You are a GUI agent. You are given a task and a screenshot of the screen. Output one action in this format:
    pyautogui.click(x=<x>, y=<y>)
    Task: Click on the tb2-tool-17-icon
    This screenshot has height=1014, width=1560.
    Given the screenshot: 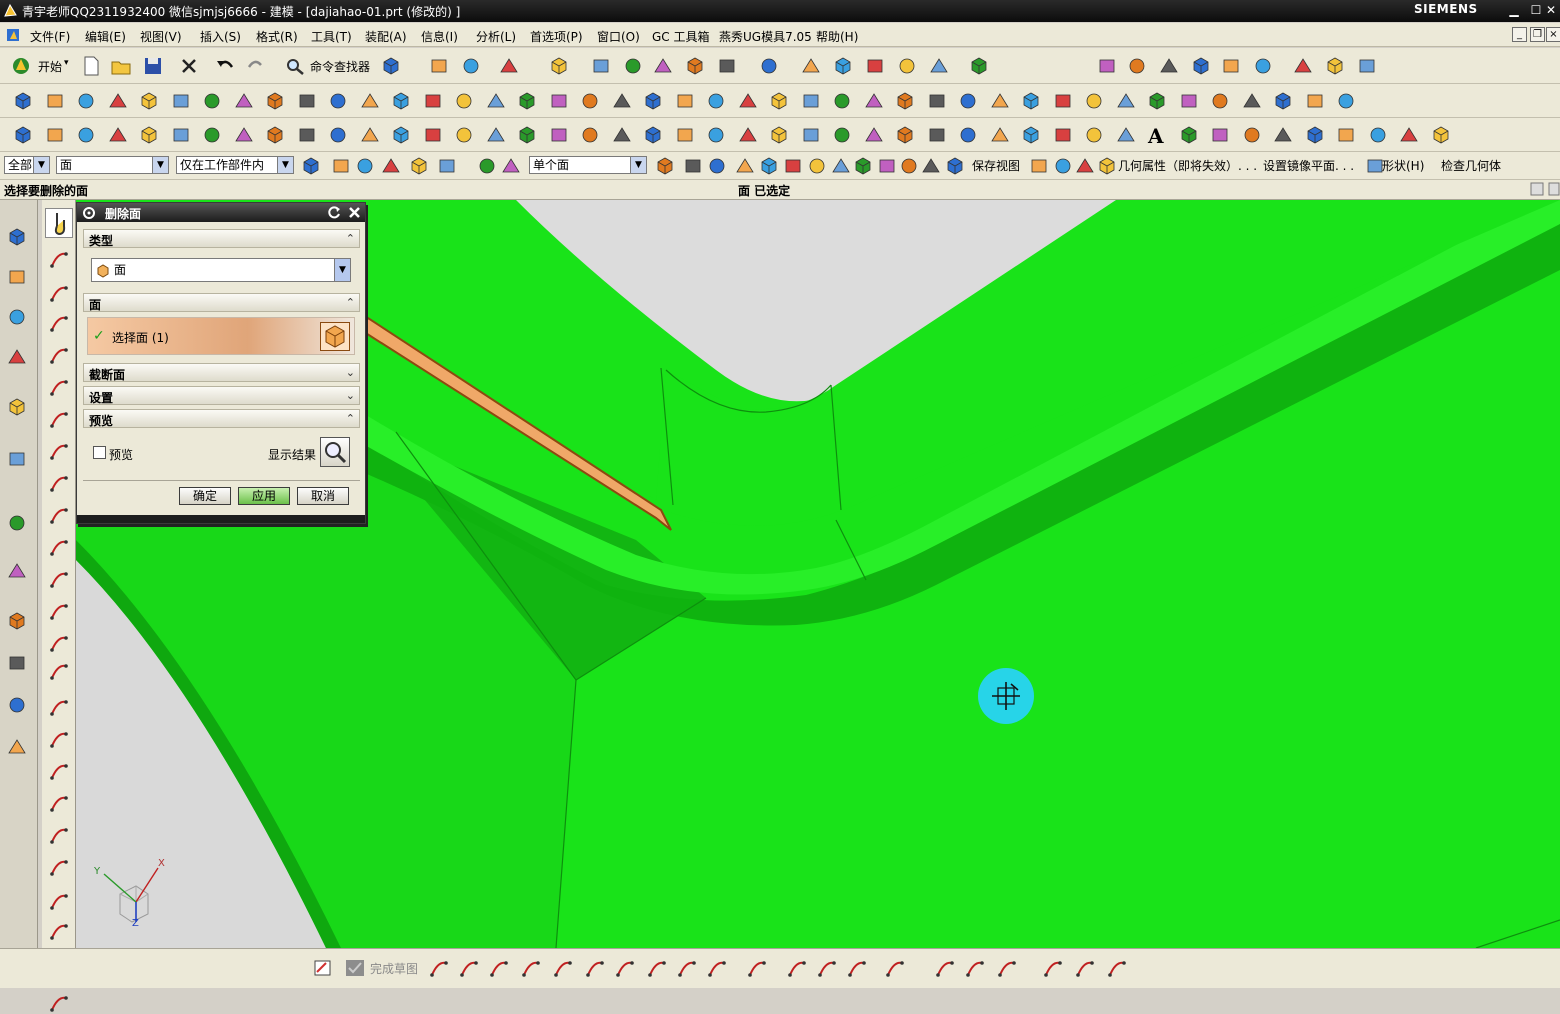 What is the action you would take?
    pyautogui.click(x=527, y=101)
    